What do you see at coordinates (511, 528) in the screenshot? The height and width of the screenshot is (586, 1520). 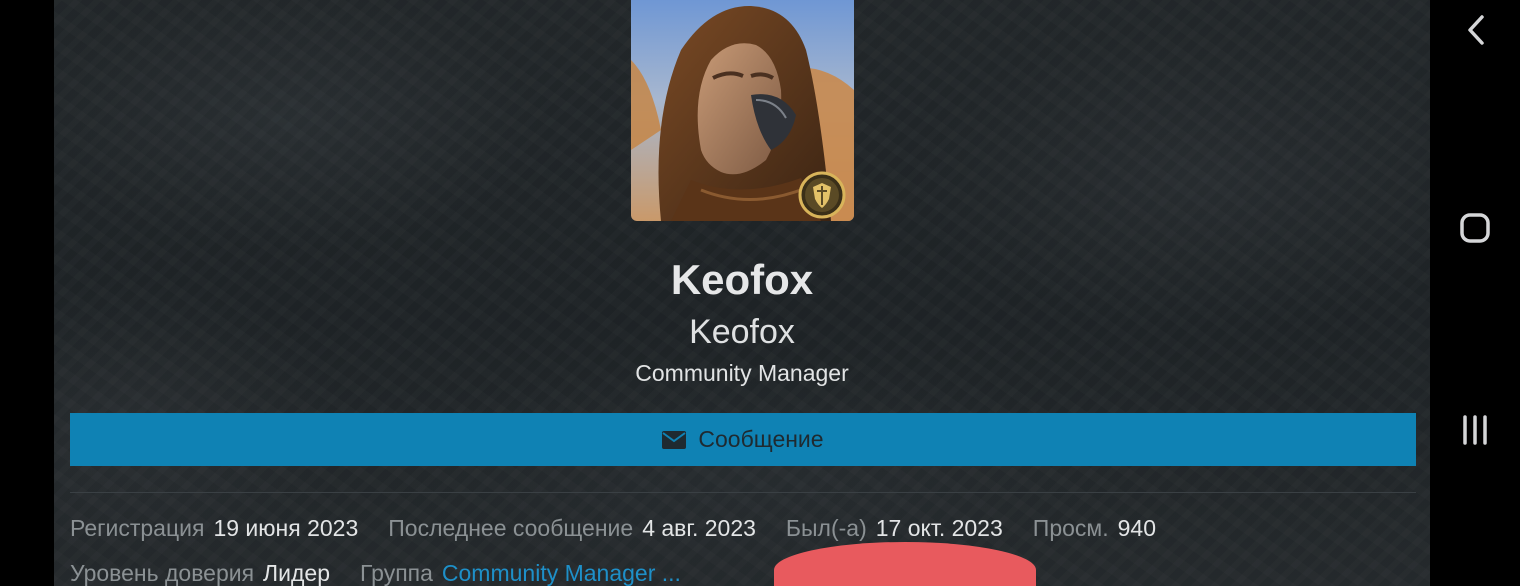 I see `last-post-label: Последнее сообщение` at bounding box center [511, 528].